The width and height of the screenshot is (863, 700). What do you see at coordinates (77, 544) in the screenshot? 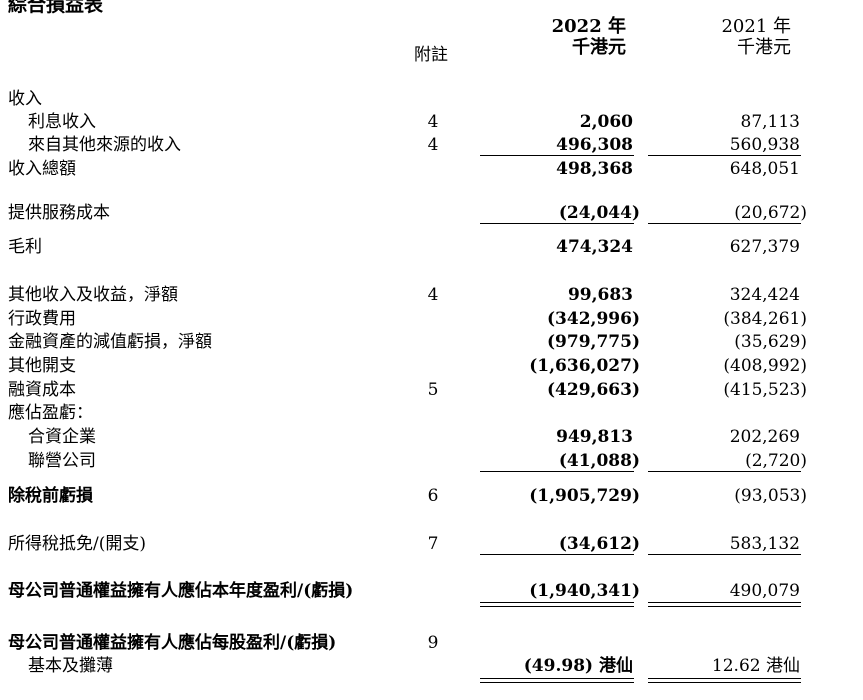
I see `row-label-income-tax: 所得稅抵免/(開支)` at bounding box center [77, 544].